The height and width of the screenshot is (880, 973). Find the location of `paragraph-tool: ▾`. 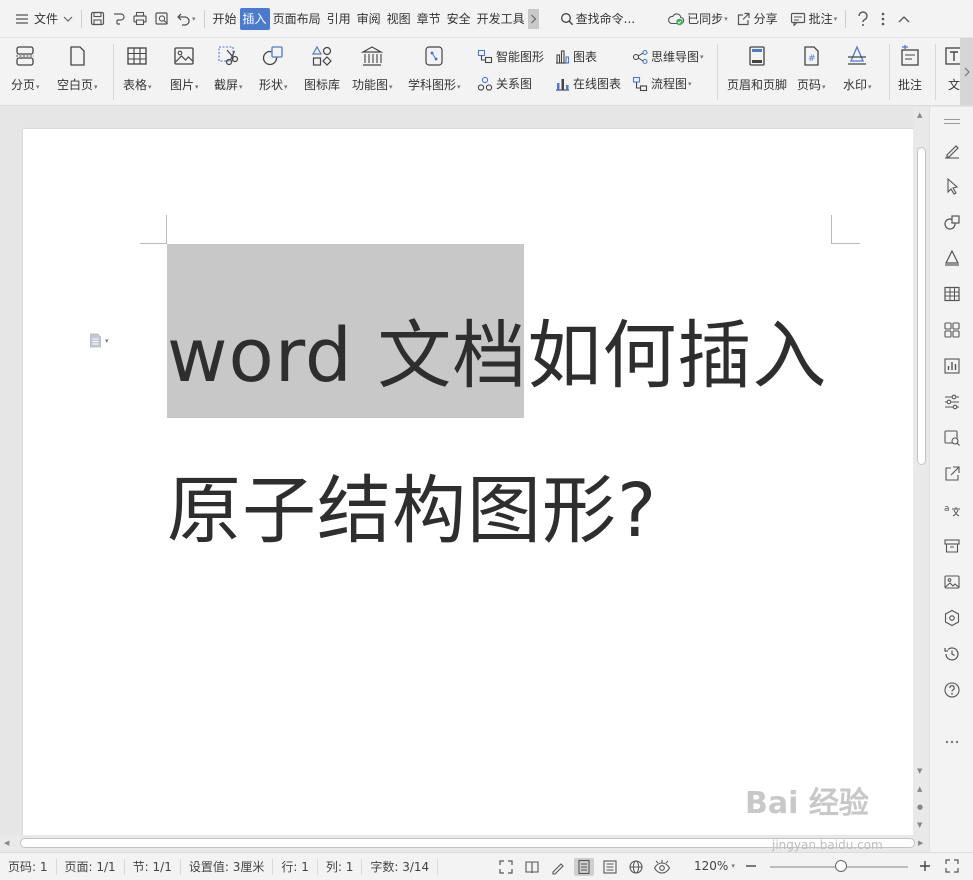

paragraph-tool: ▾ is located at coordinates (99, 340).